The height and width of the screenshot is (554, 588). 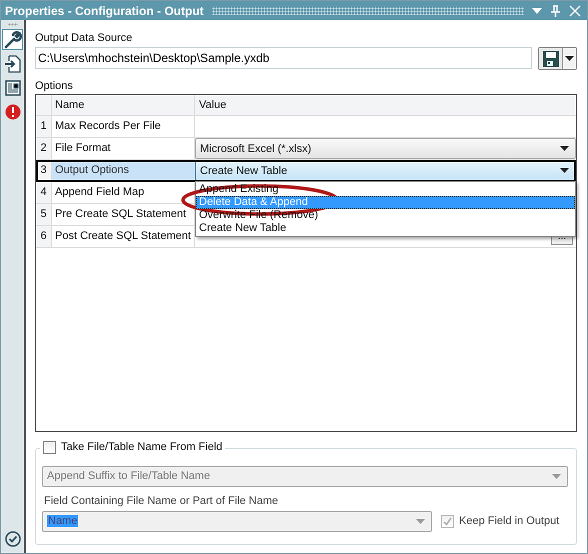 I want to click on section-label: Options, so click(x=54, y=86).